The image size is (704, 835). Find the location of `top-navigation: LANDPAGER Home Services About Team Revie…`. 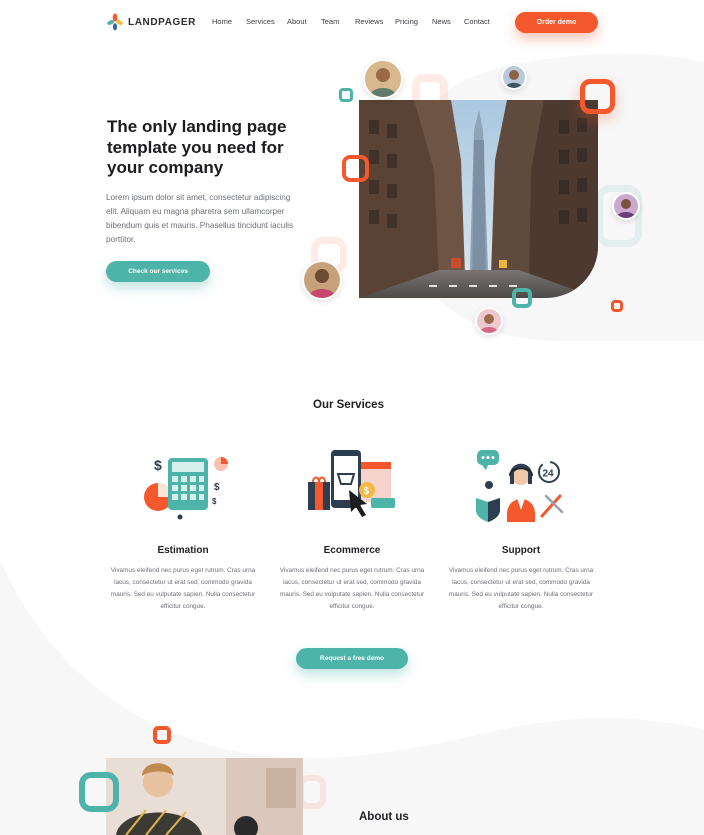

top-navigation: LANDPAGER Home Services About Team Revie… is located at coordinates (352, 23).